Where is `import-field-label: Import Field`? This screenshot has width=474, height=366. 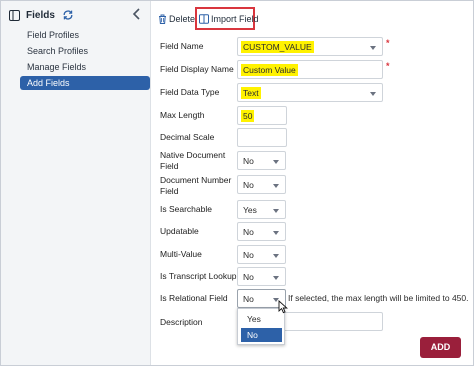 import-field-label: Import Field is located at coordinates (235, 19).